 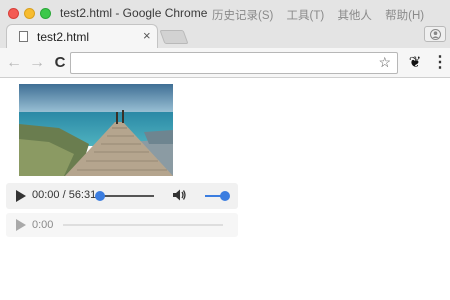 What do you see at coordinates (45, 13) in the screenshot?
I see `window-maximize-button` at bounding box center [45, 13].